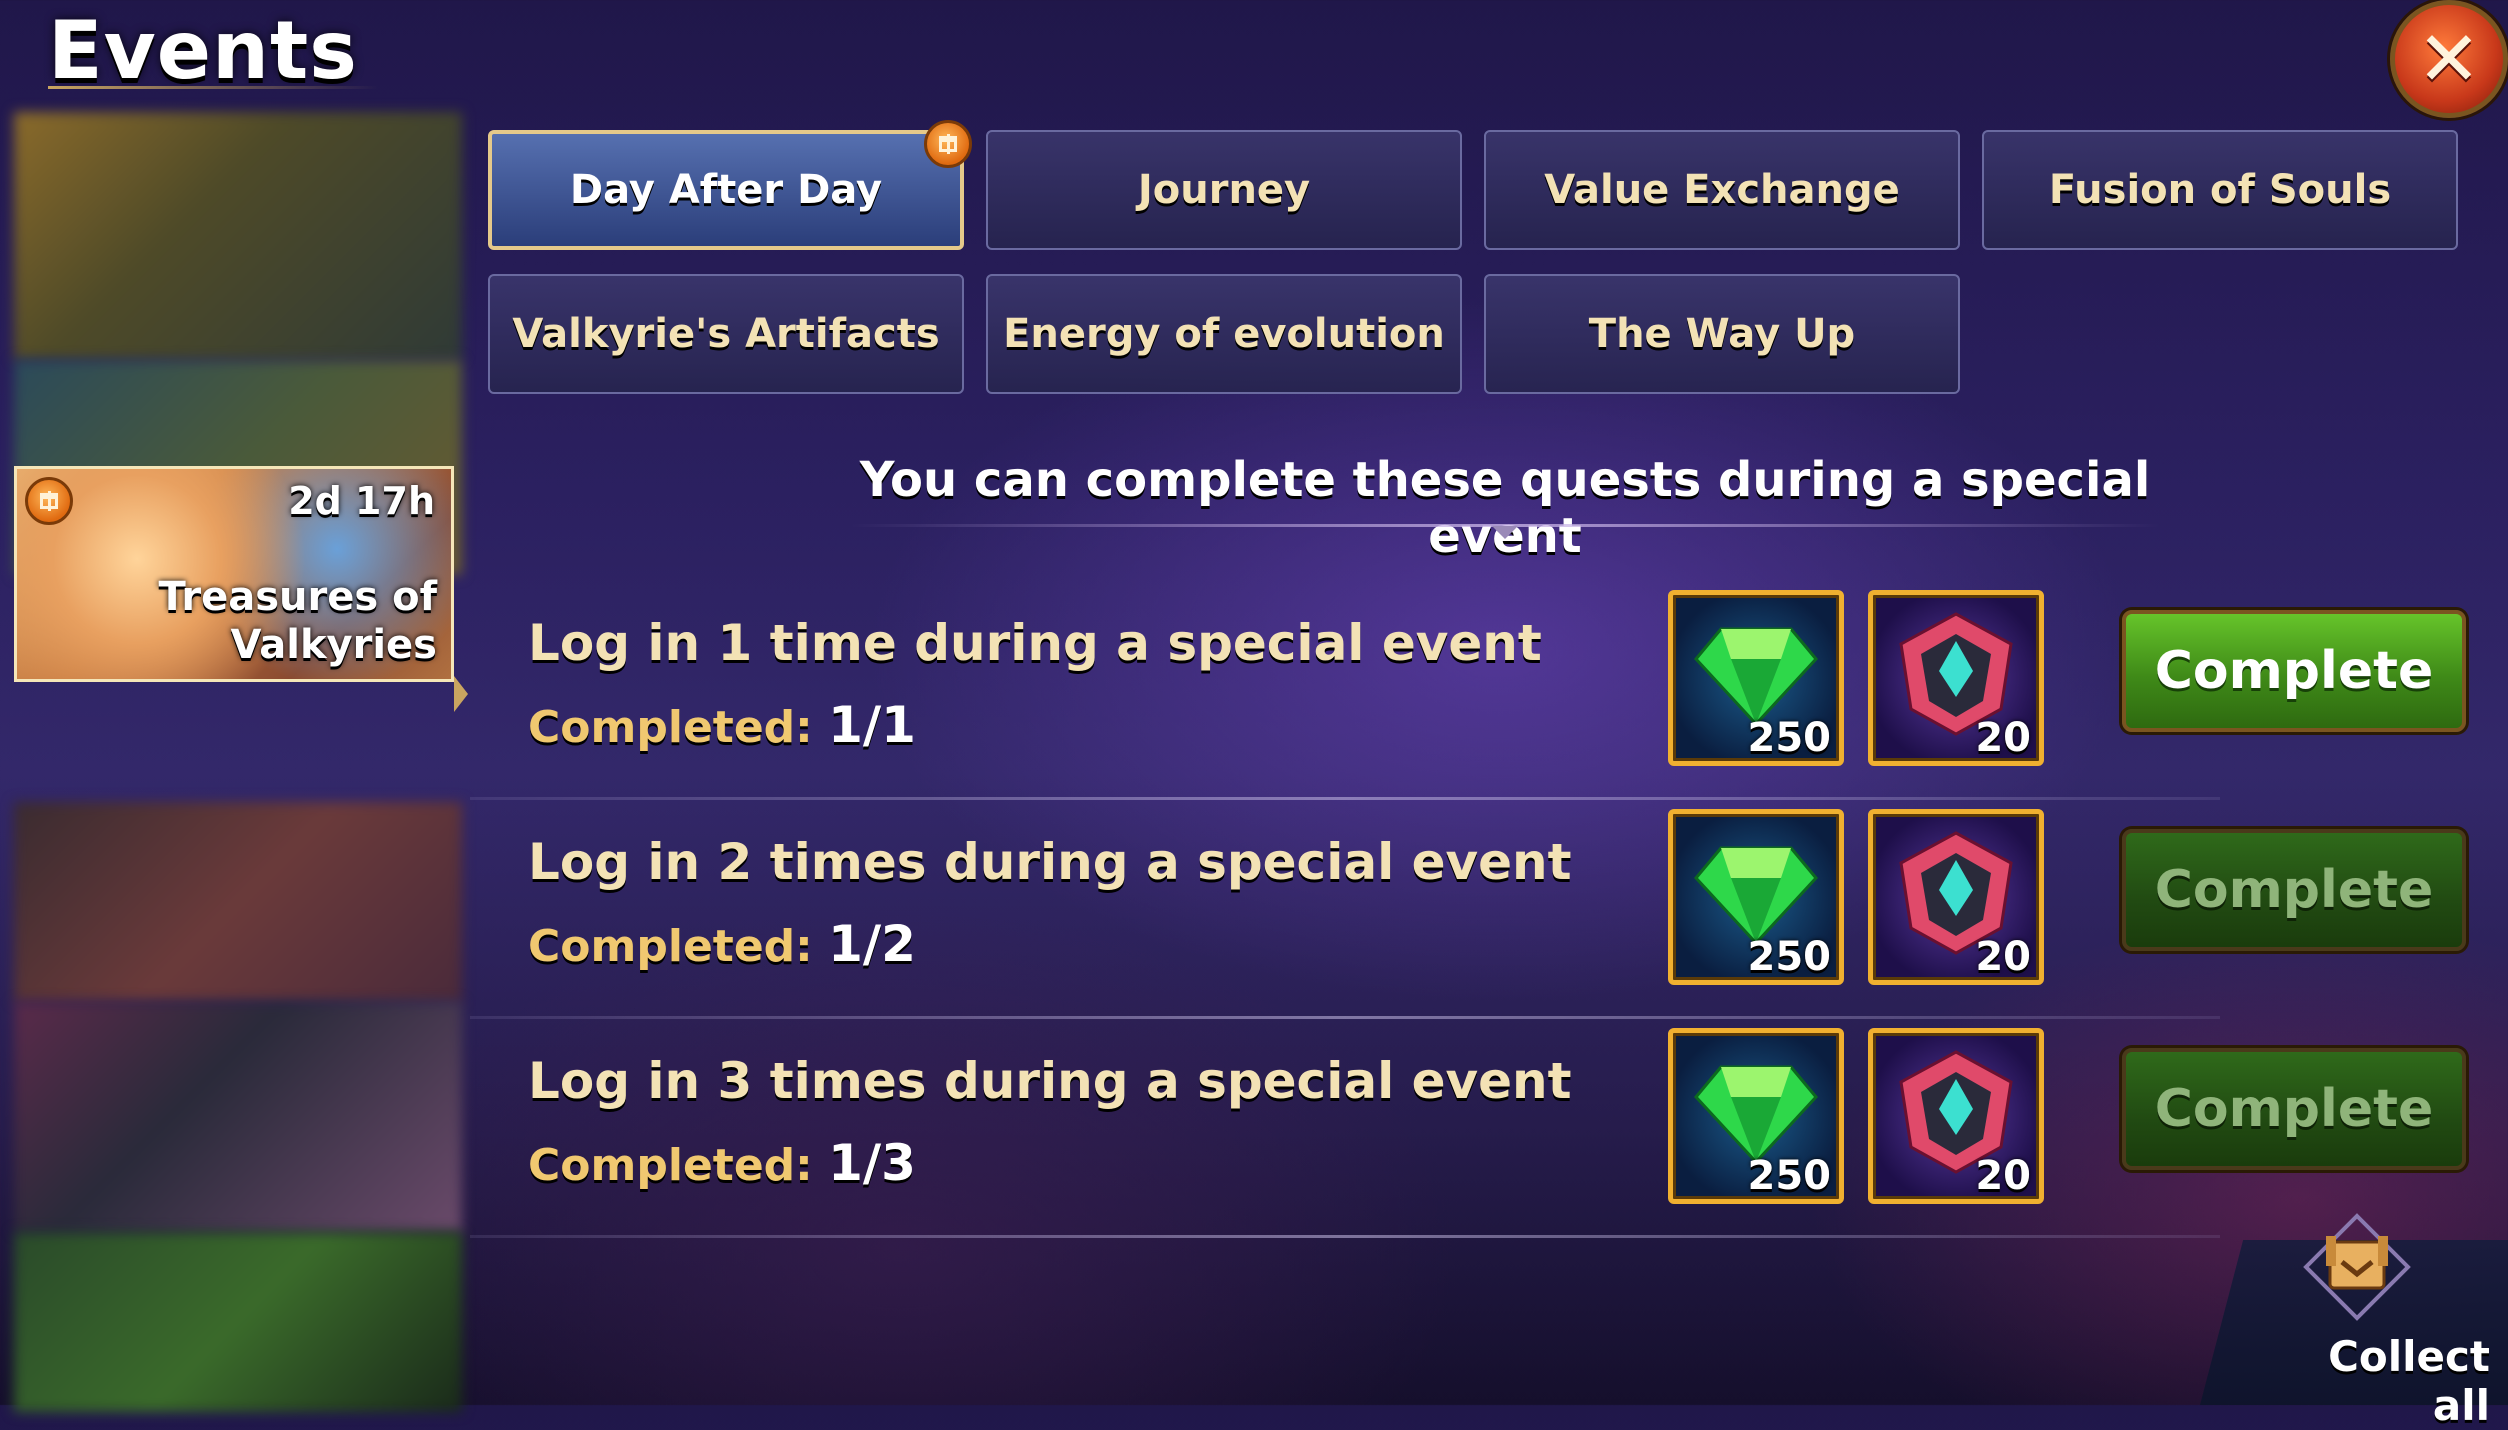  What do you see at coordinates (1505, 532) in the screenshot?
I see `subtitle-arrow` at bounding box center [1505, 532].